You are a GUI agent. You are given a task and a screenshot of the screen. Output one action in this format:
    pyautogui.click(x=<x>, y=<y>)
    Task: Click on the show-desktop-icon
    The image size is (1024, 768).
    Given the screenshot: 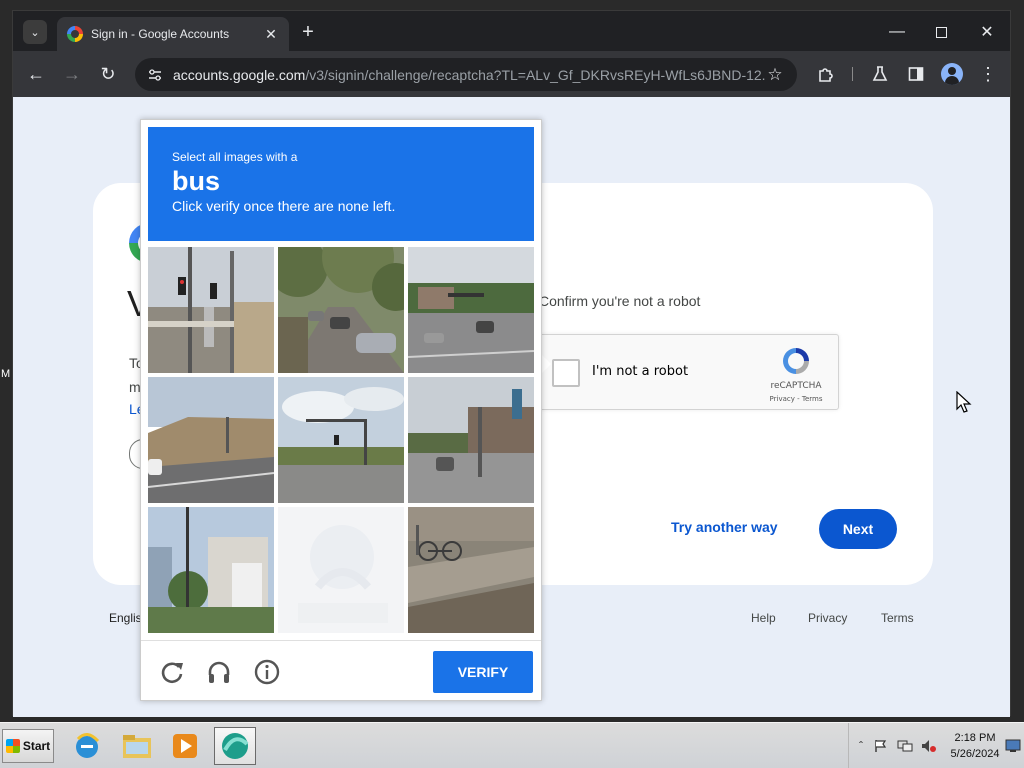 What is the action you would take?
    pyautogui.click(x=1013, y=746)
    